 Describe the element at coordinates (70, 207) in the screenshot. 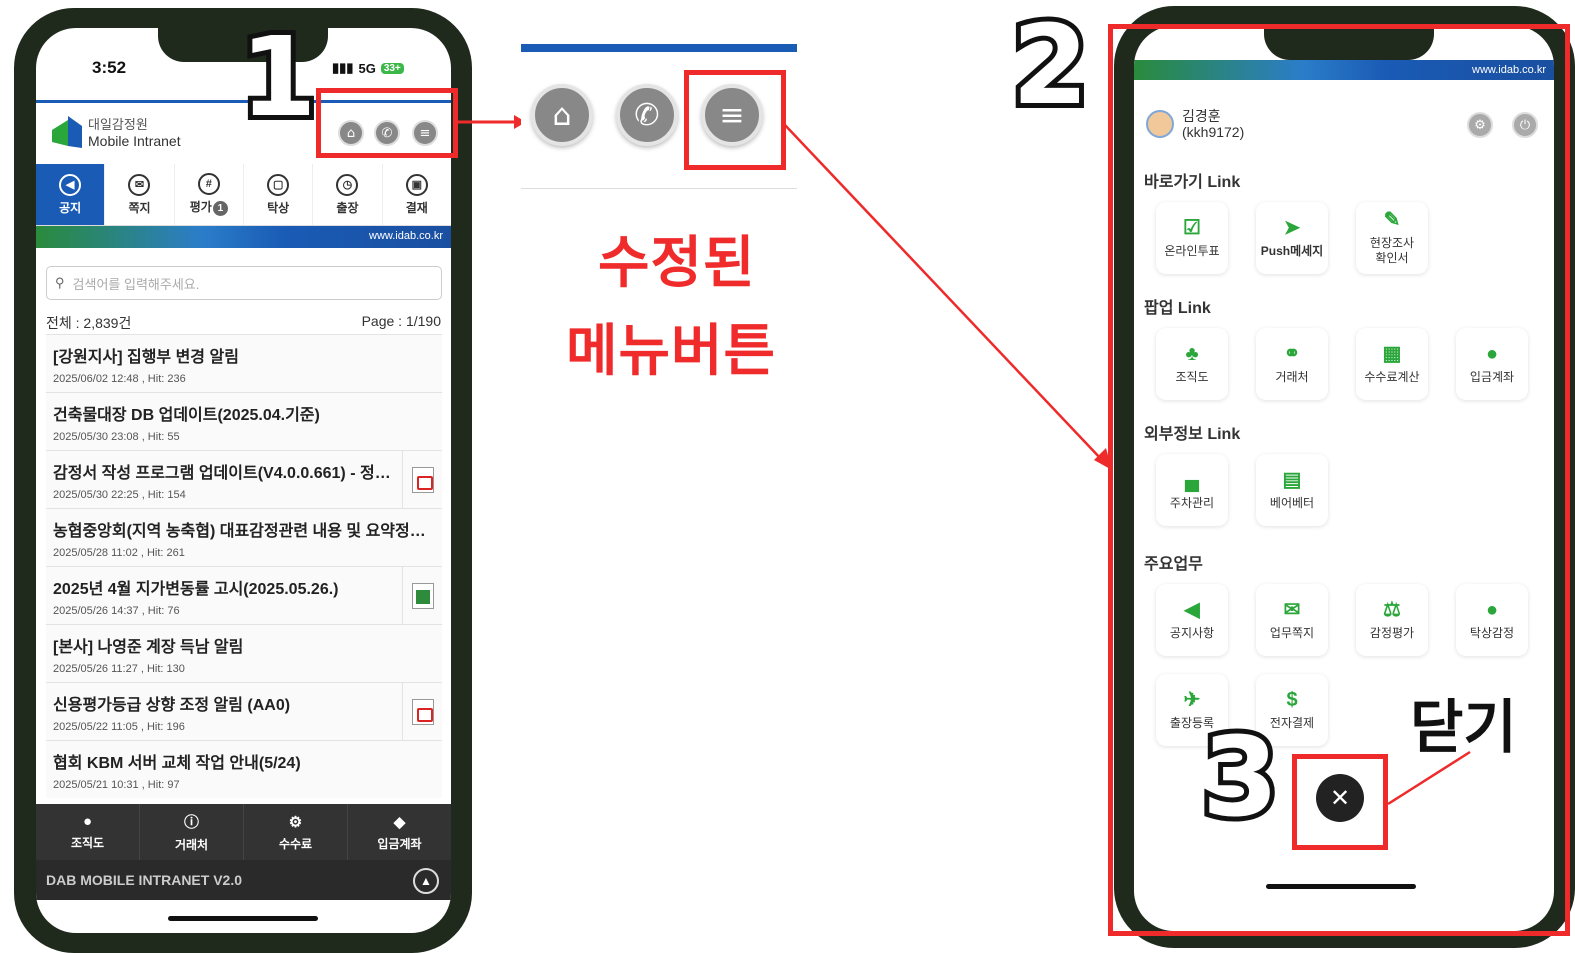

I see `tab-label: 공지` at that location.